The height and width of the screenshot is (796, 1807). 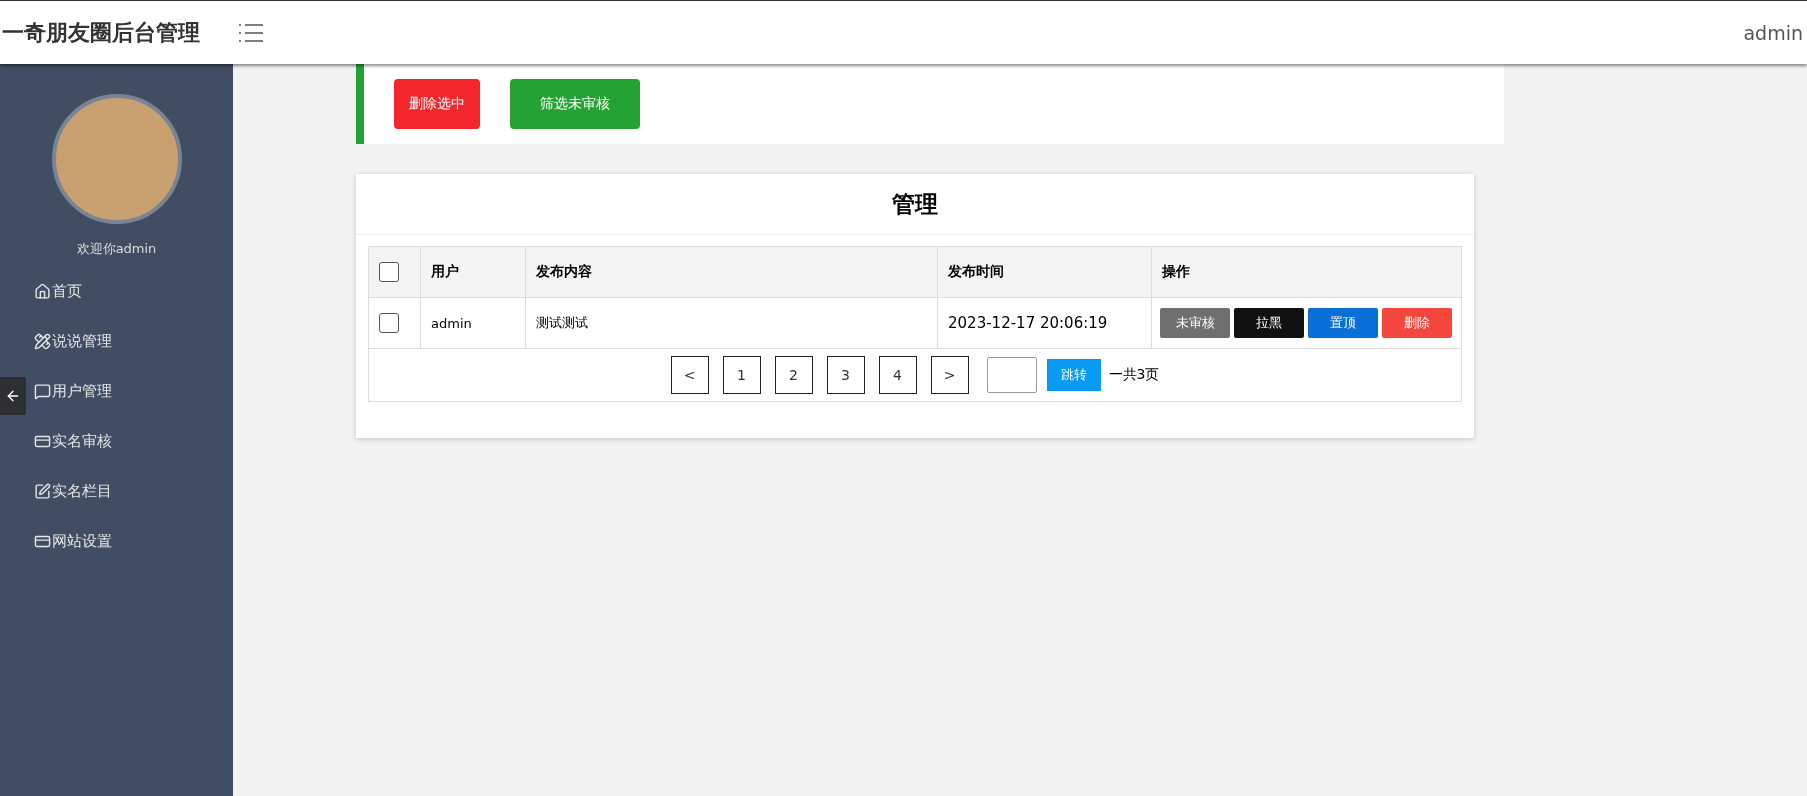 I want to click on table-cell: 测试测试, so click(x=731, y=323).